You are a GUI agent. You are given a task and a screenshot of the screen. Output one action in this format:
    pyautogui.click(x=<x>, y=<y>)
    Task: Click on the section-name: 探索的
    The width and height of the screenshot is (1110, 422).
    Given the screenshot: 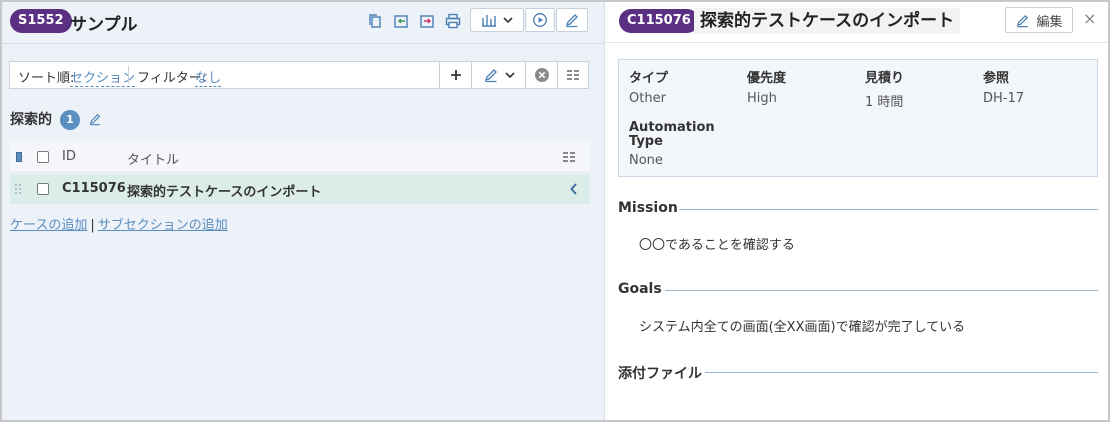 What is the action you would take?
    pyautogui.click(x=31, y=120)
    